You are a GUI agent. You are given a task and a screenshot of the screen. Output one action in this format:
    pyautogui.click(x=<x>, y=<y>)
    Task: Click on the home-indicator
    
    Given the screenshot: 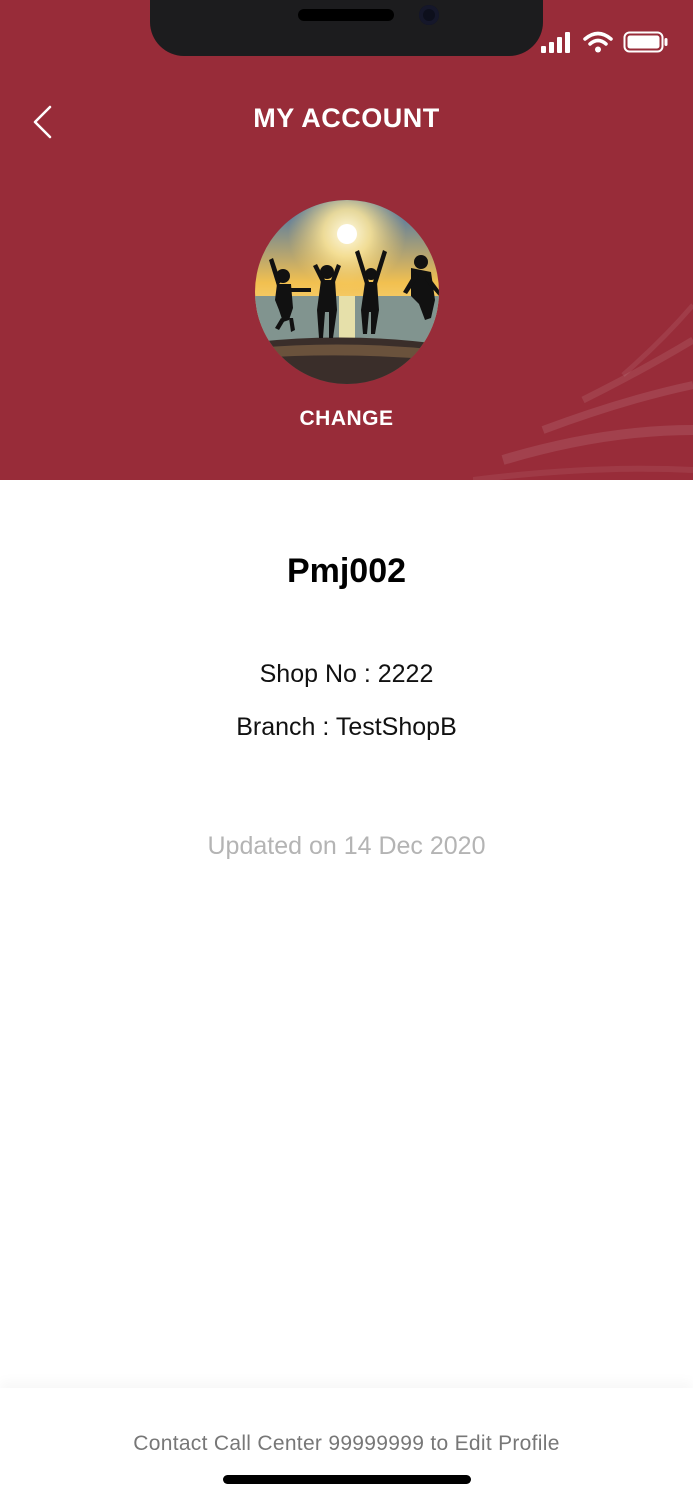 What is the action you would take?
    pyautogui.click(x=347, y=1479)
    